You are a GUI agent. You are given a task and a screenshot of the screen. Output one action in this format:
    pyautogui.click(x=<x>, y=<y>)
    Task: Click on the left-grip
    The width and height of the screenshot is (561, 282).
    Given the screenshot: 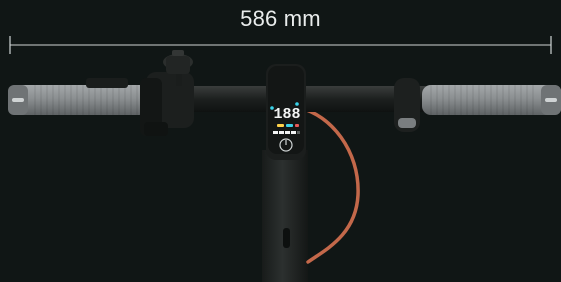 What is the action you would take?
    pyautogui.click(x=78, y=100)
    